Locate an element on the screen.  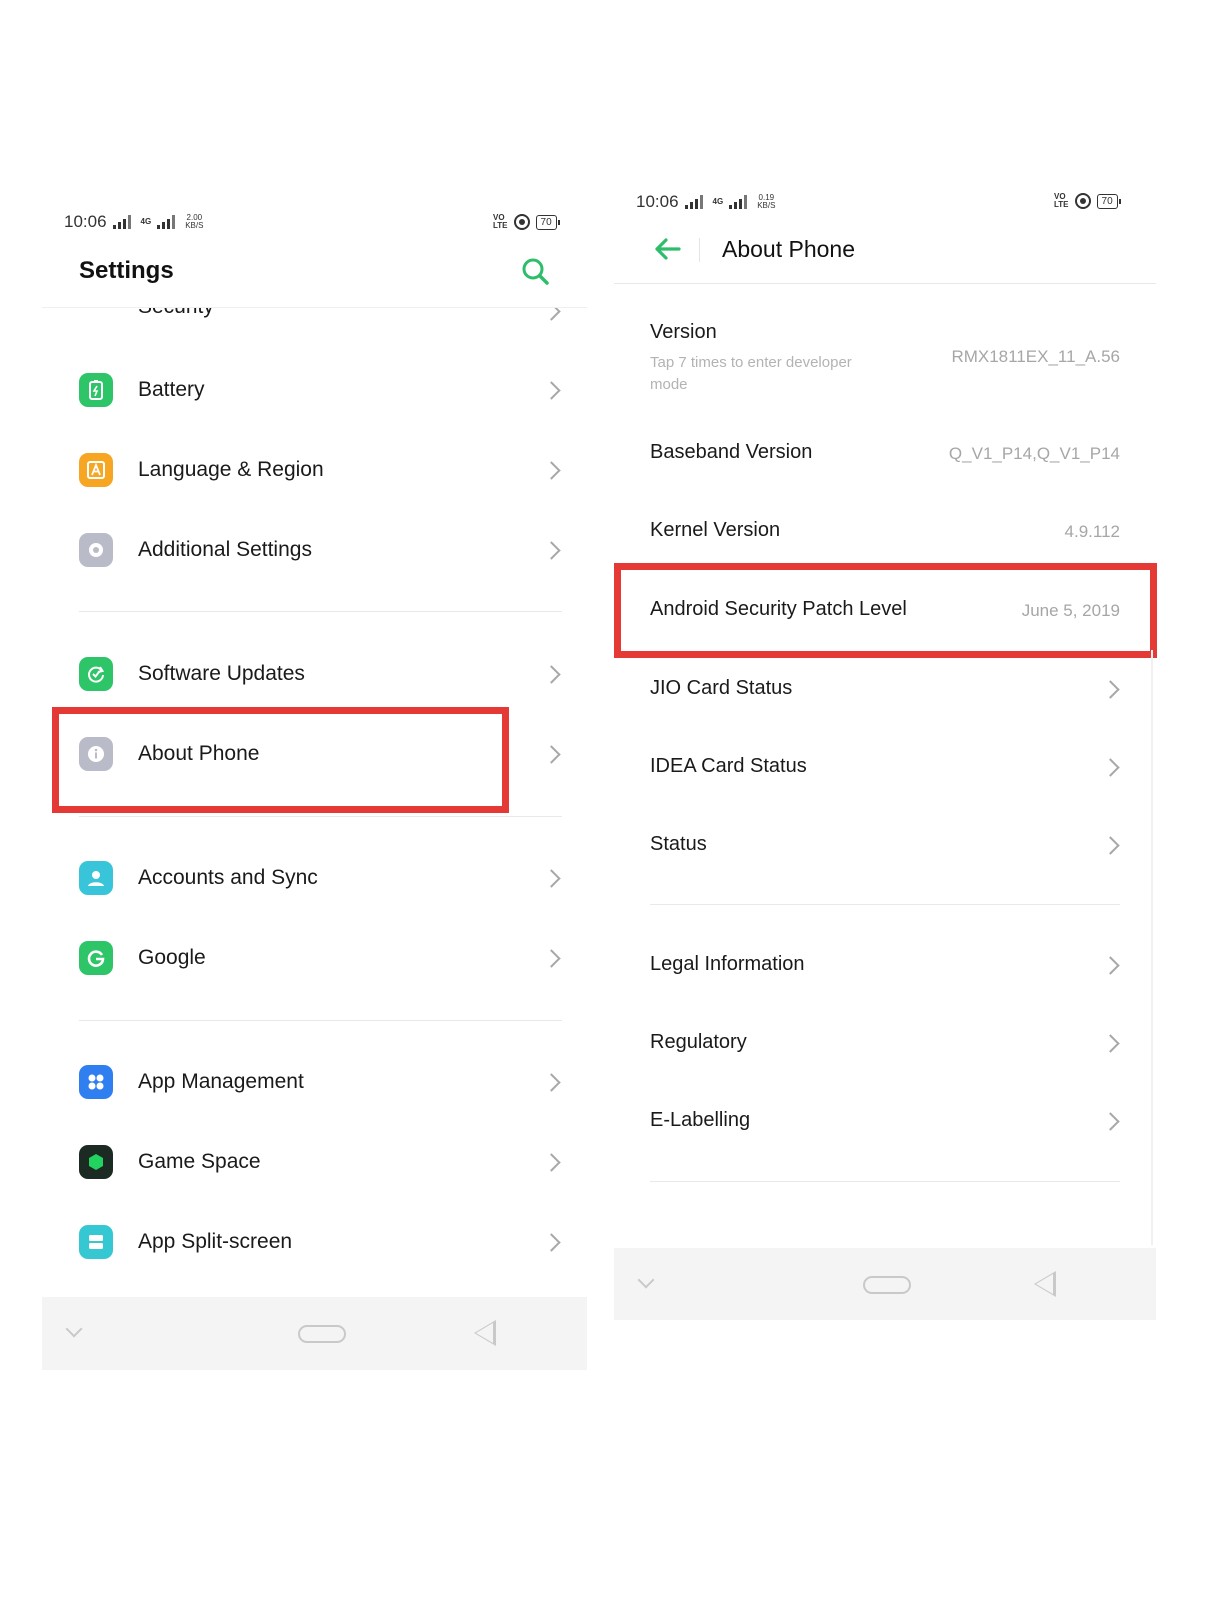
baseband-version-row: Baseband Version Q_V1_P14,Q_V1_P14 is located at coordinates (885, 453).